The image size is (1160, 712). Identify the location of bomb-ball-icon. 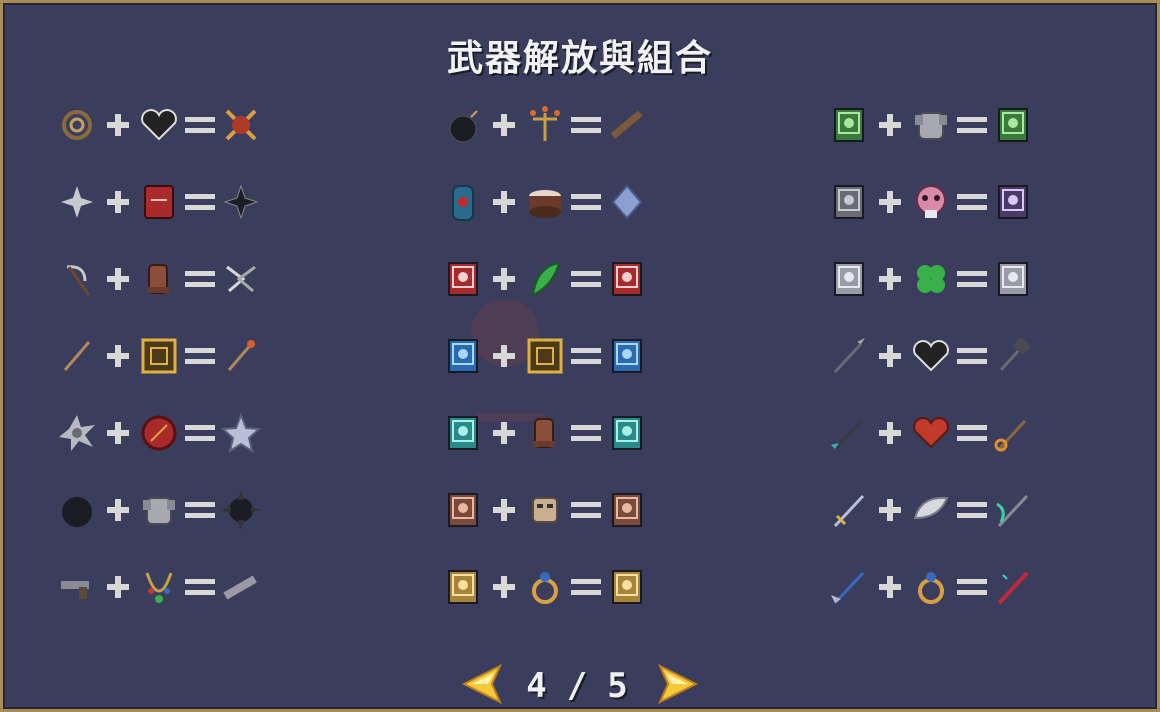
(77, 510).